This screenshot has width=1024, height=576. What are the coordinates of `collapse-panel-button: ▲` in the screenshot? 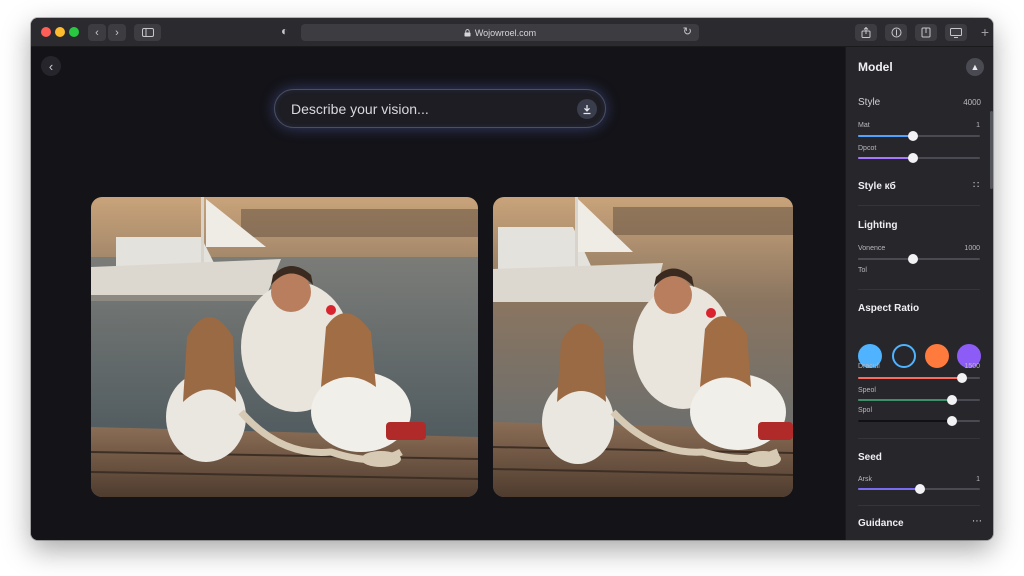 It's located at (975, 67).